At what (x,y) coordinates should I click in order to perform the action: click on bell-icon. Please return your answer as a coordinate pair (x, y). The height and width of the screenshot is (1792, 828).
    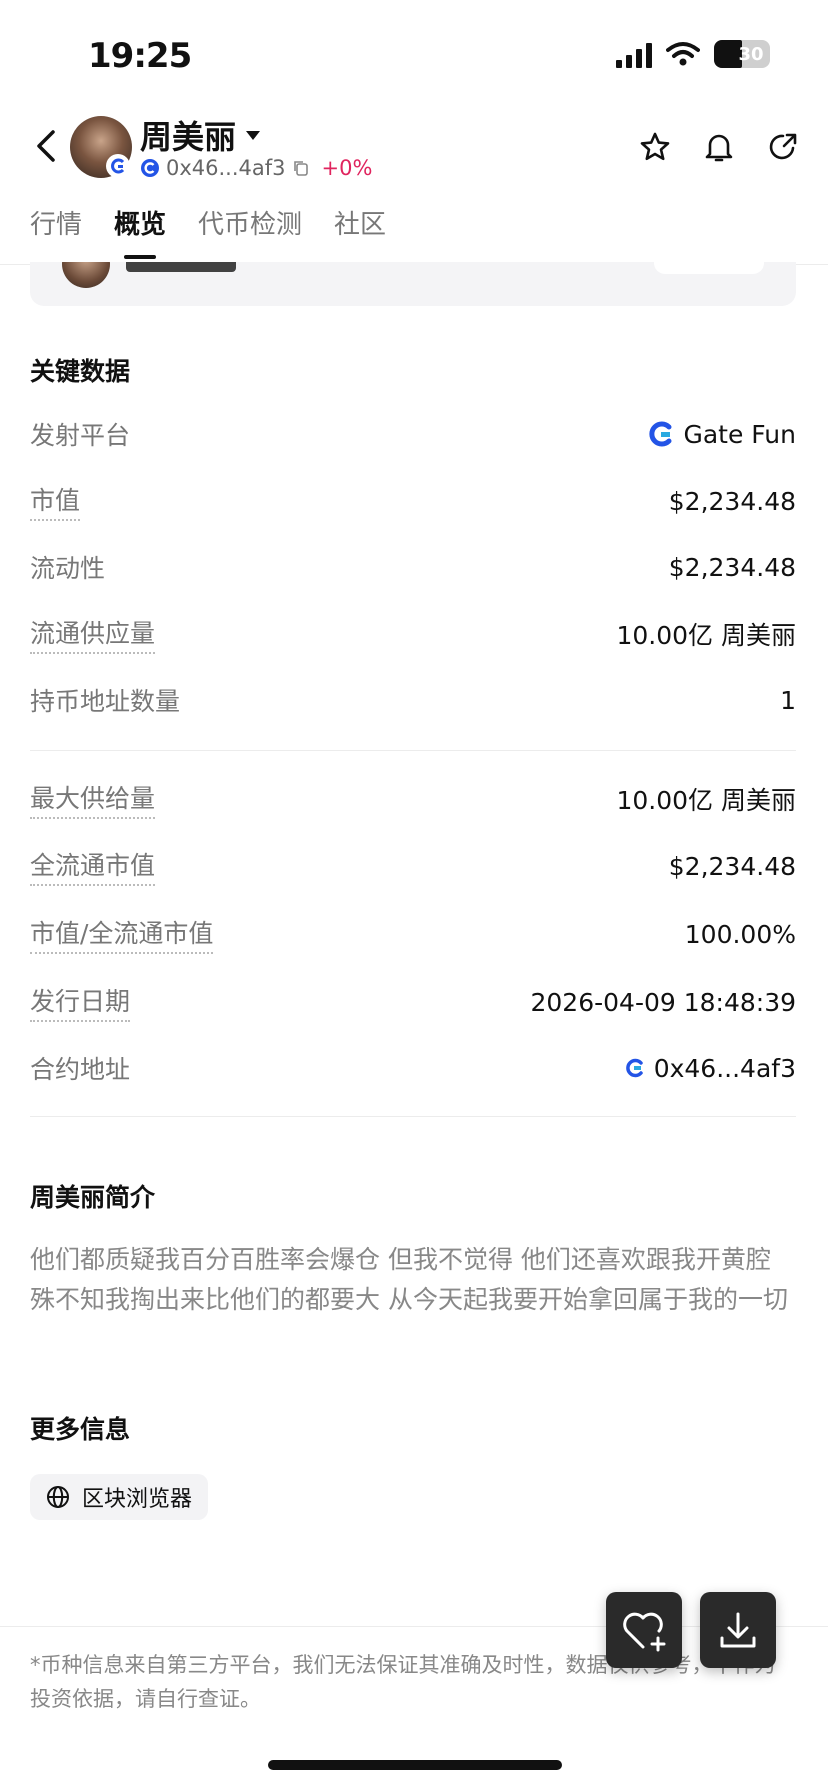
    Looking at the image, I should click on (719, 148).